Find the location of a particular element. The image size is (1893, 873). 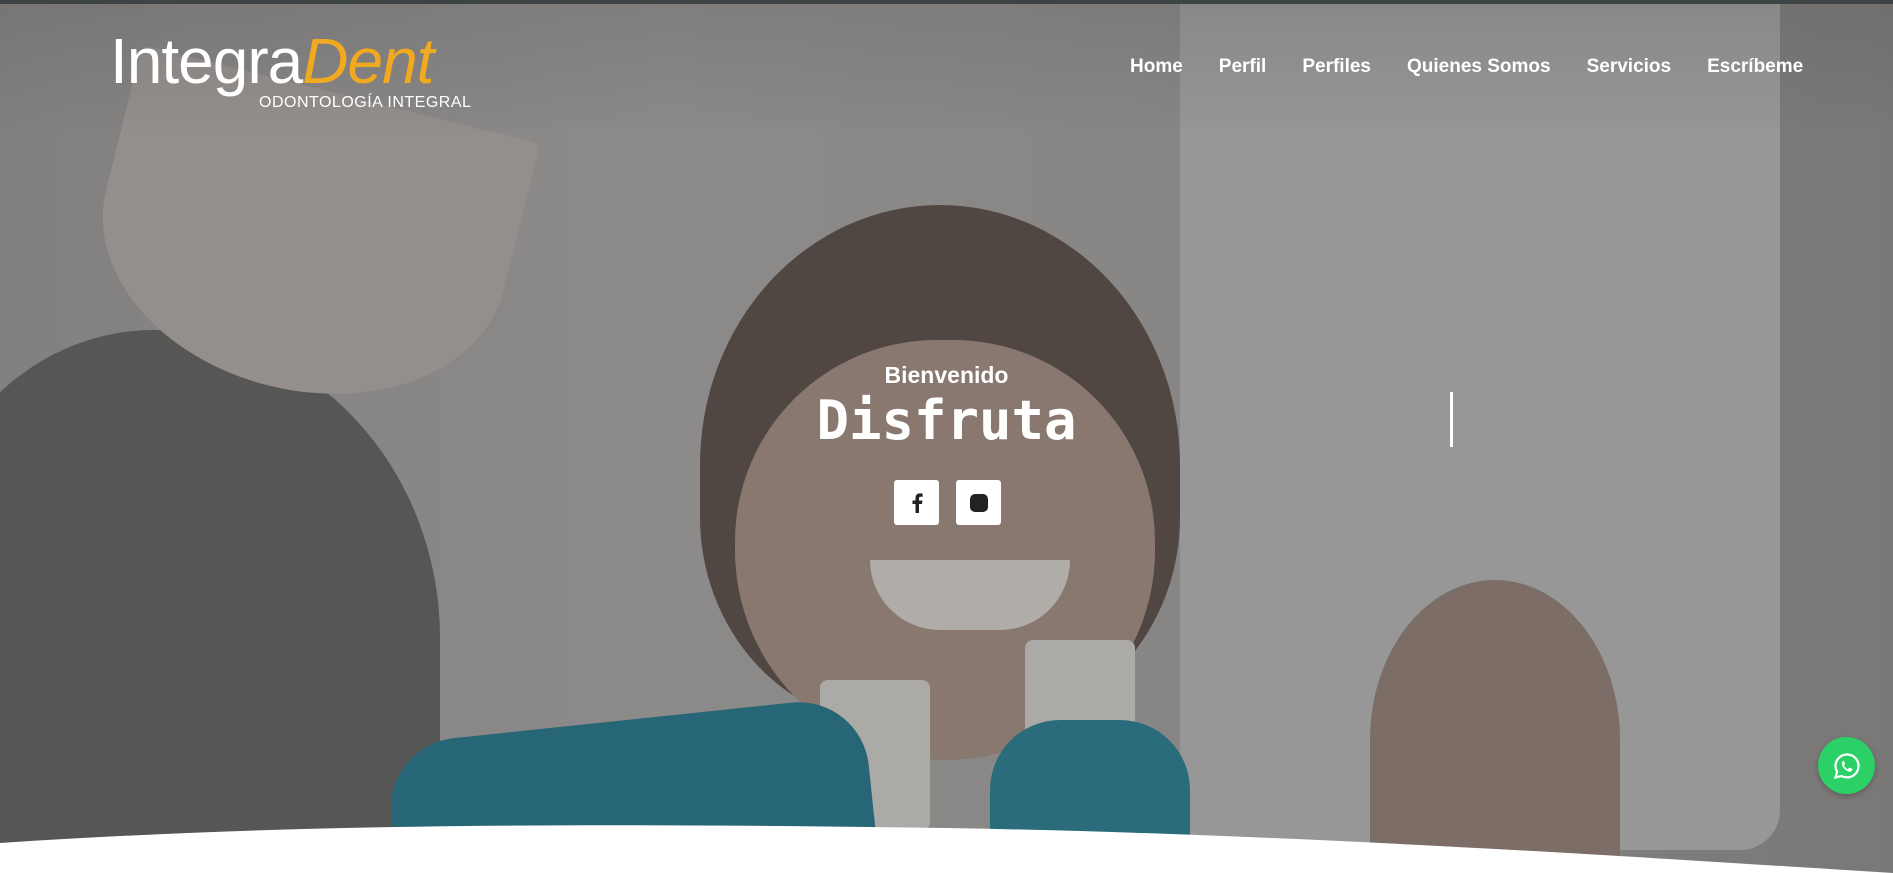

facebook-button is located at coordinates (916, 502).